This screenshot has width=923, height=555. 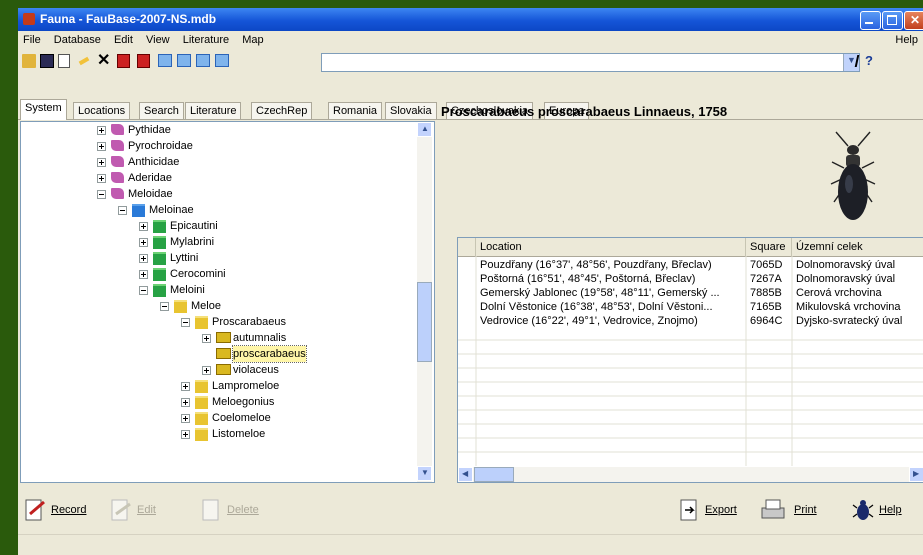 I want to click on tab-system: System, so click(x=43, y=109).